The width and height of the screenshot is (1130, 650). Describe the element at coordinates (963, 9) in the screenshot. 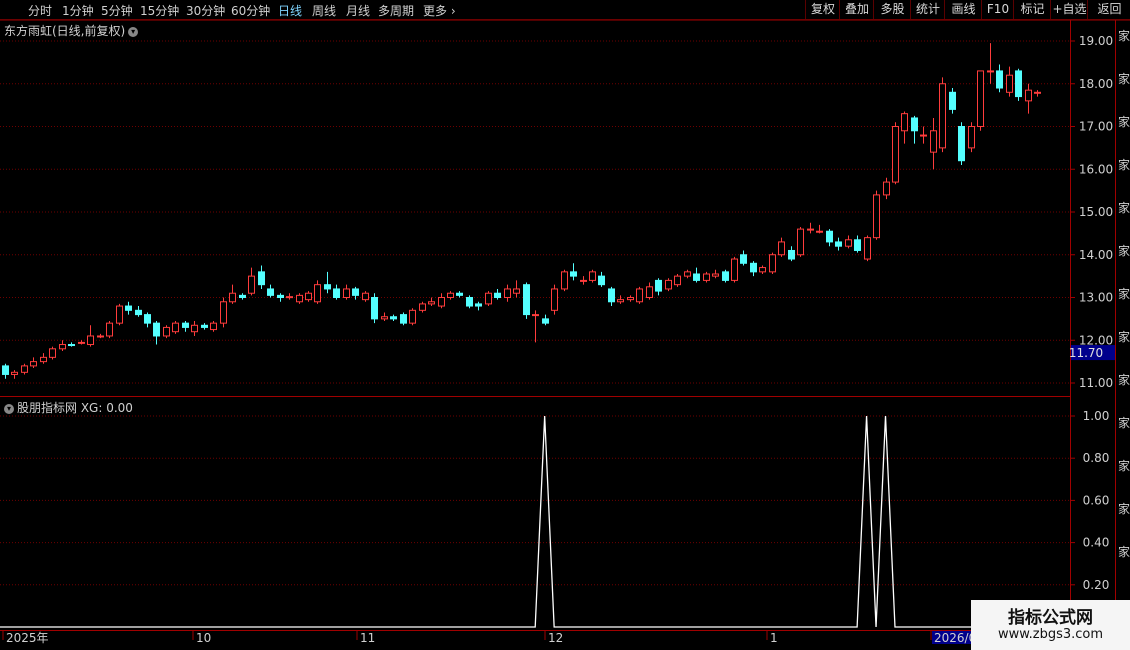

I see `action-4: 画线` at that location.